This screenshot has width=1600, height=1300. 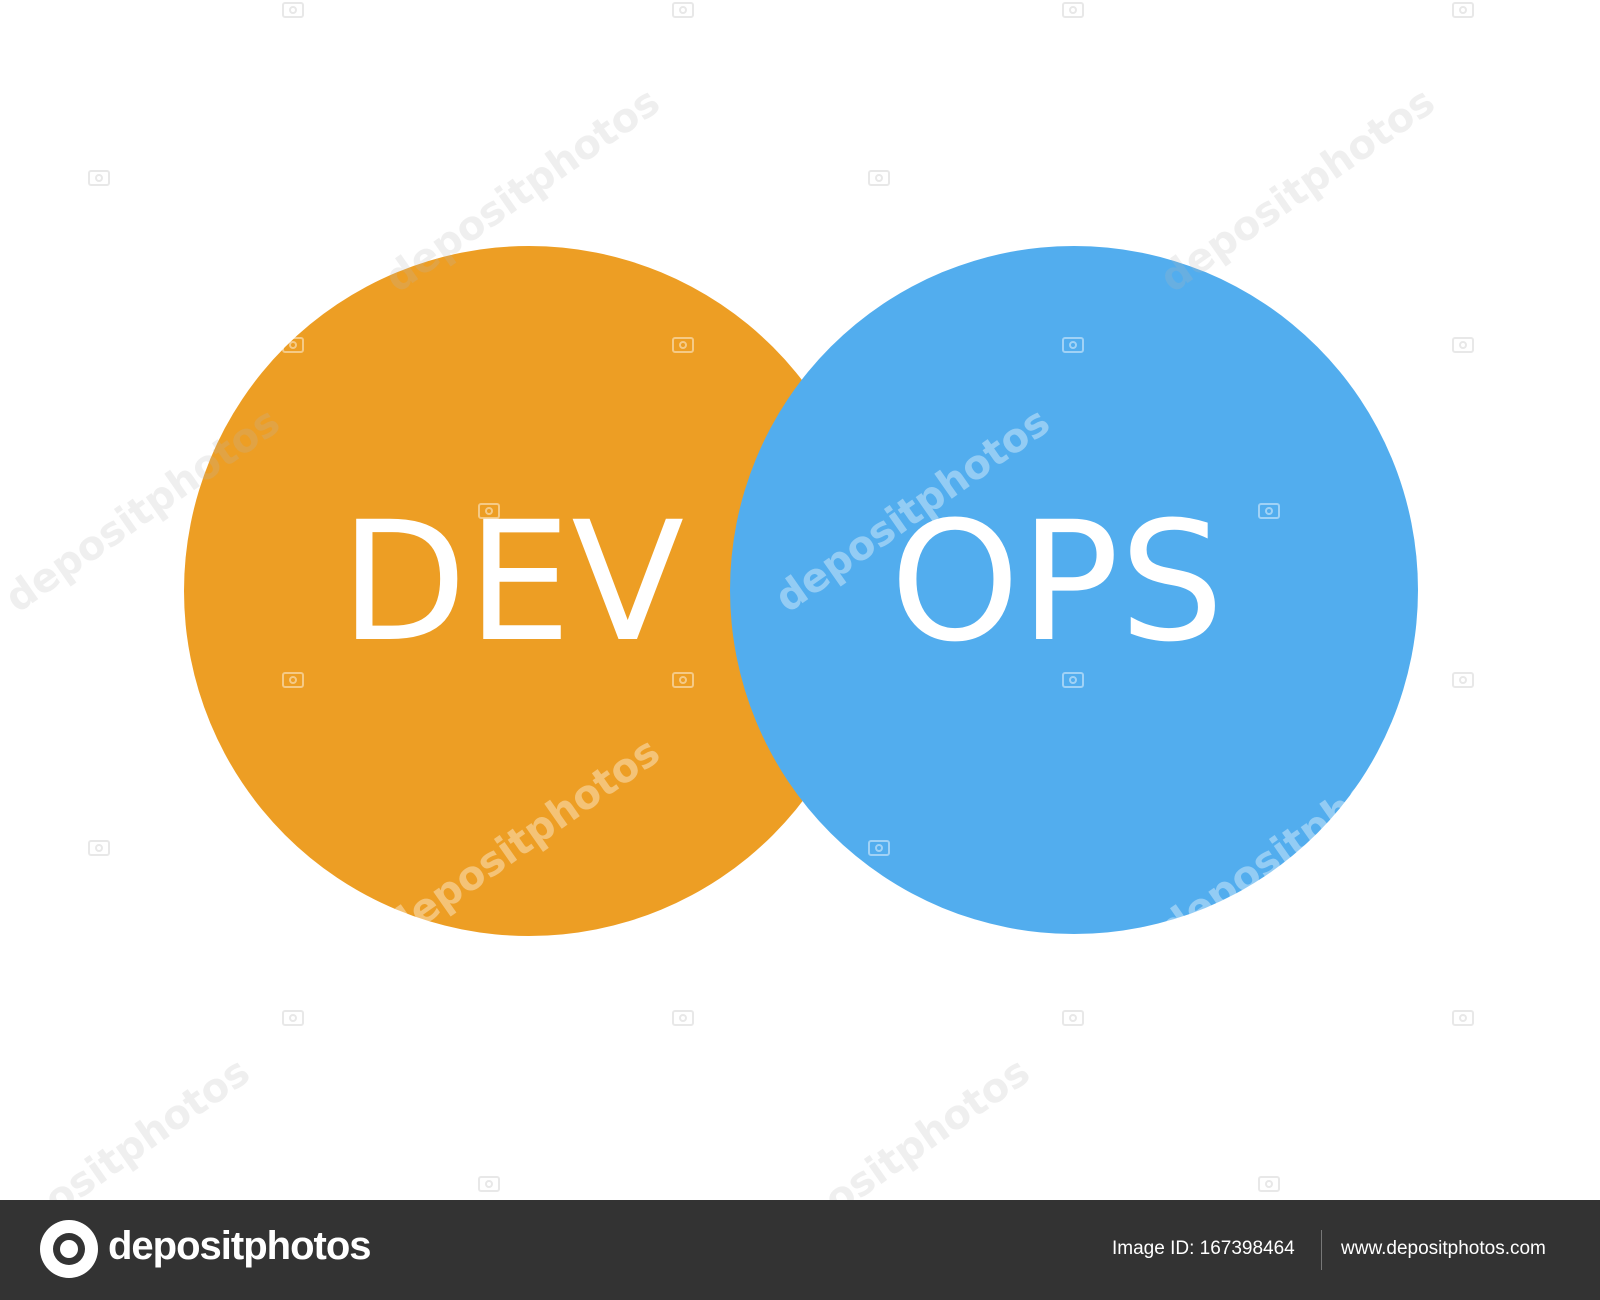 I want to click on footer-divider, so click(x=1321, y=1250).